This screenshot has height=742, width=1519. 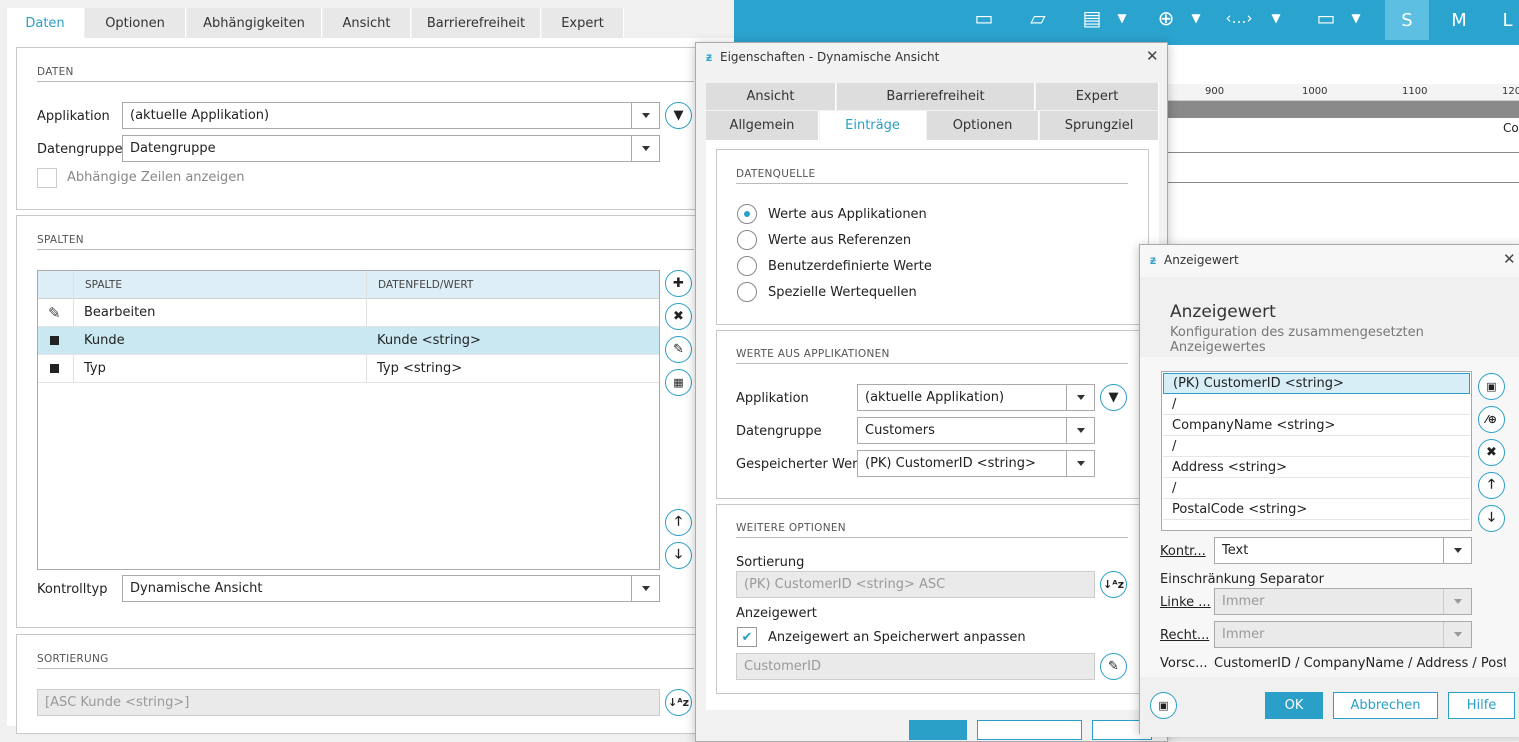 I want to click on kontrolltyp-select: Text, so click(x=1343, y=550).